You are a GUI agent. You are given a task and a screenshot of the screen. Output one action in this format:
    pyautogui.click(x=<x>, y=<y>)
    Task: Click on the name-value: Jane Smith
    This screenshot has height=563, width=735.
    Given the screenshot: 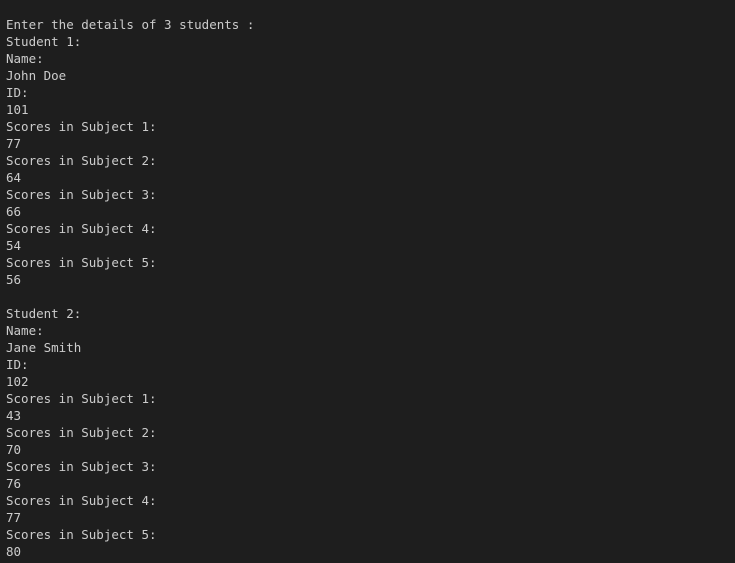 What is the action you would take?
    pyautogui.click(x=44, y=347)
    